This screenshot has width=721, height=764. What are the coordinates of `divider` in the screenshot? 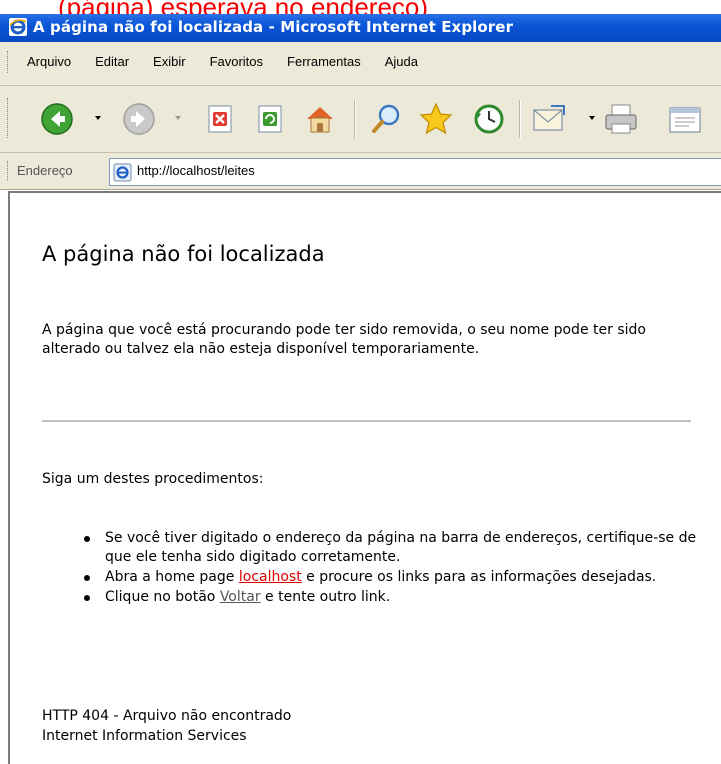 It's located at (366, 421).